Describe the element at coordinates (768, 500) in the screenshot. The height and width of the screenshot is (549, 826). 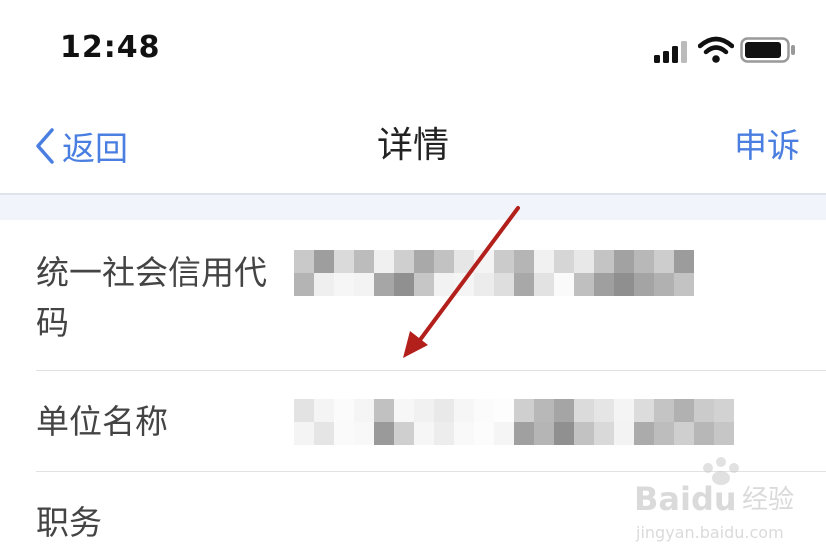
I see `watermark-brand-cn: 经验` at that location.